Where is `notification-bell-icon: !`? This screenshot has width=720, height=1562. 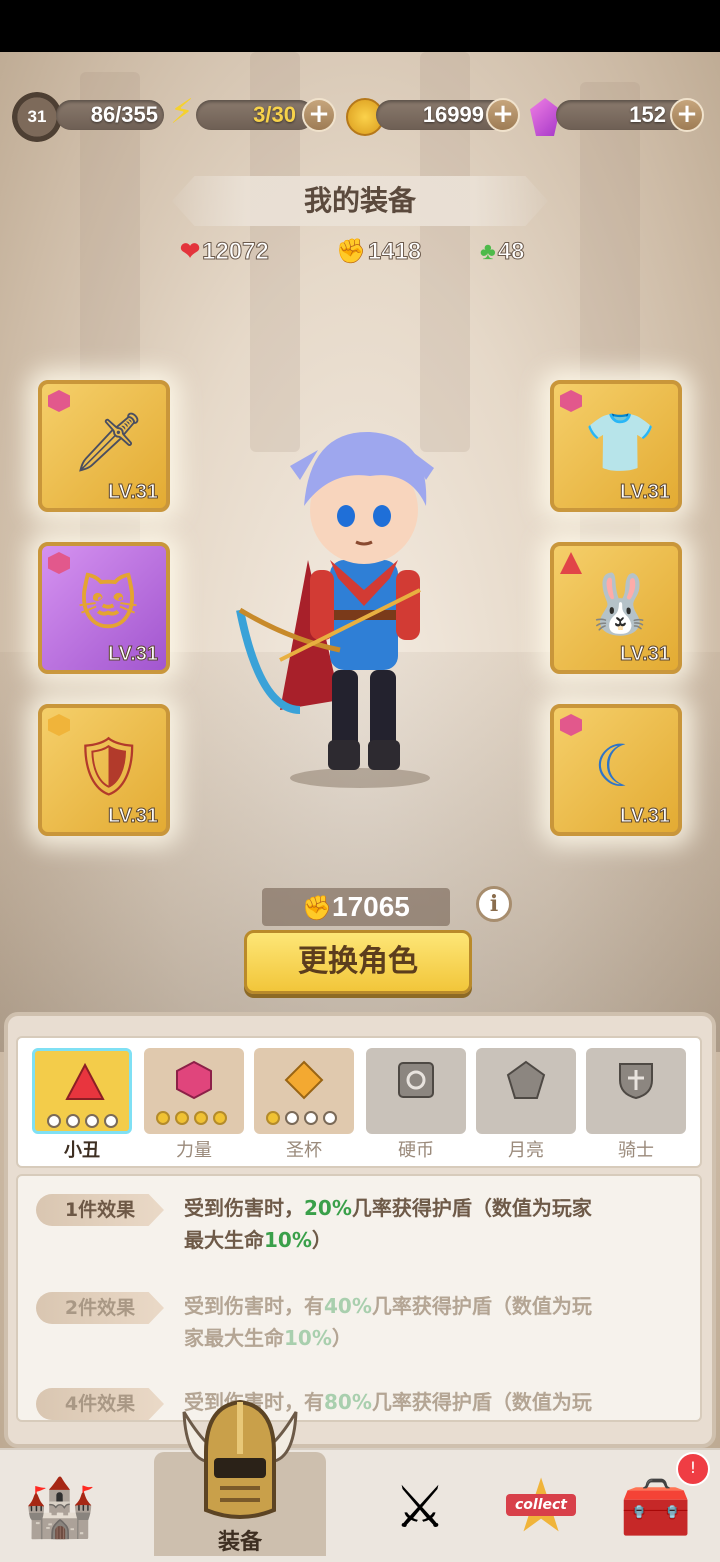 notification-bell-icon: ! is located at coordinates (693, 1469).